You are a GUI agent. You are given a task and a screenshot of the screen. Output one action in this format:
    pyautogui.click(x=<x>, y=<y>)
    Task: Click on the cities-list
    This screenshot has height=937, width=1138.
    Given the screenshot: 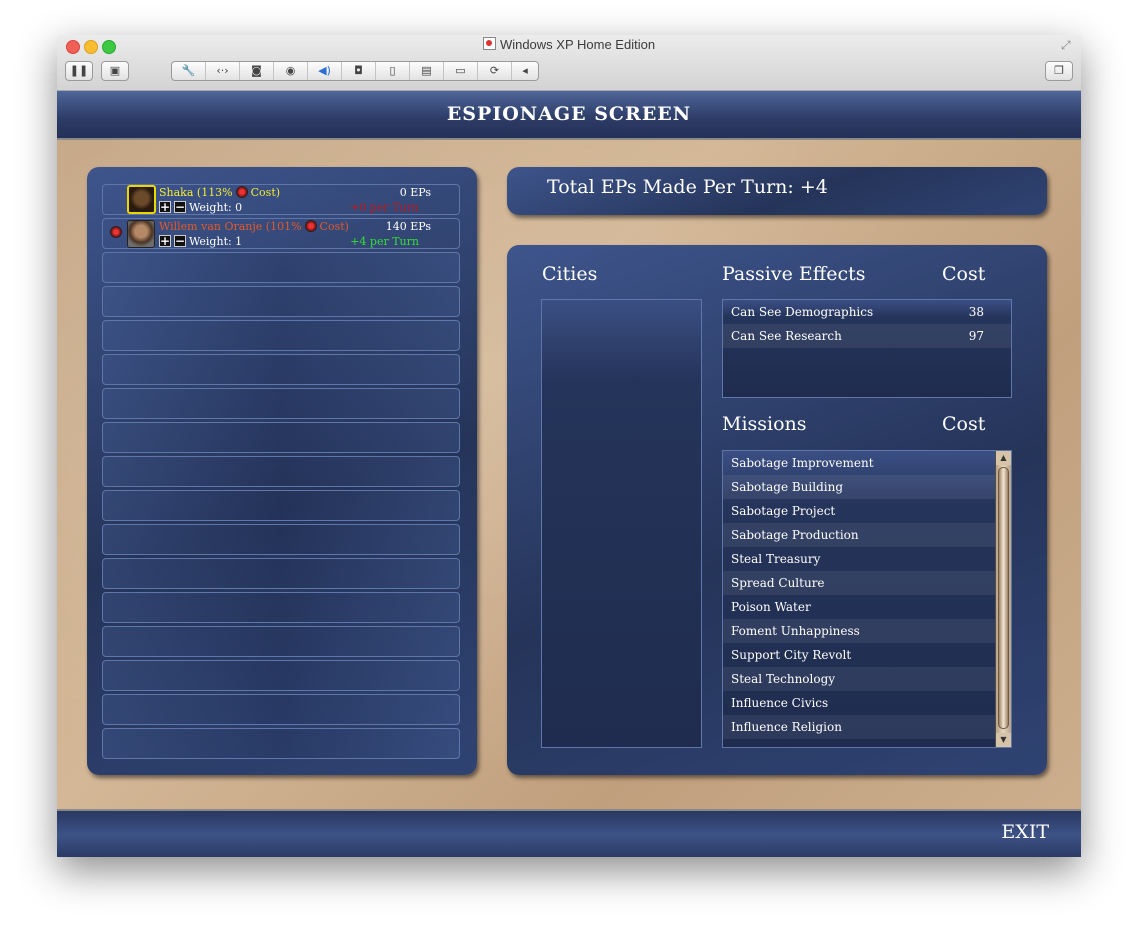 What is the action you would take?
    pyautogui.click(x=621, y=523)
    